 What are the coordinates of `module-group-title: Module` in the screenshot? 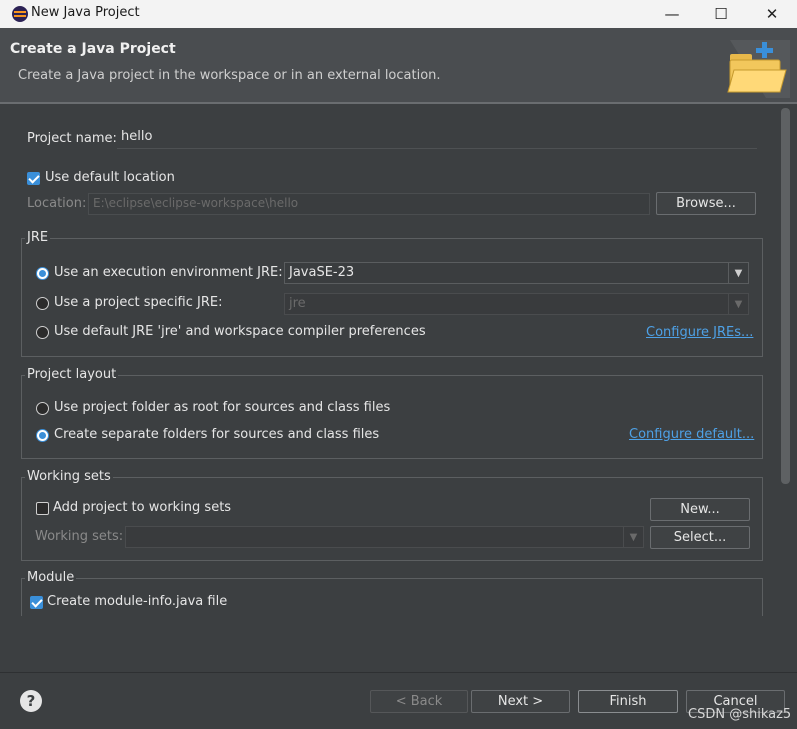 It's located at (51, 577).